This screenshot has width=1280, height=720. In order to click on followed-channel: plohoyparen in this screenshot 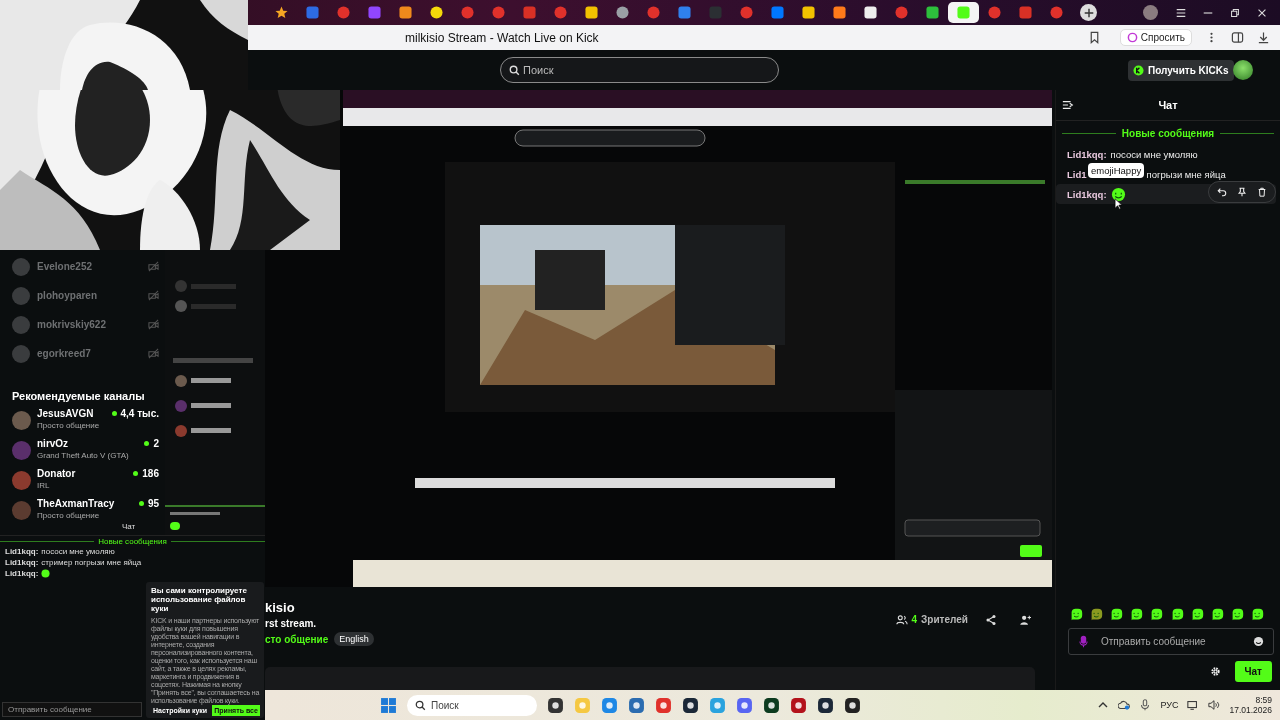, I will do `click(82, 295)`.